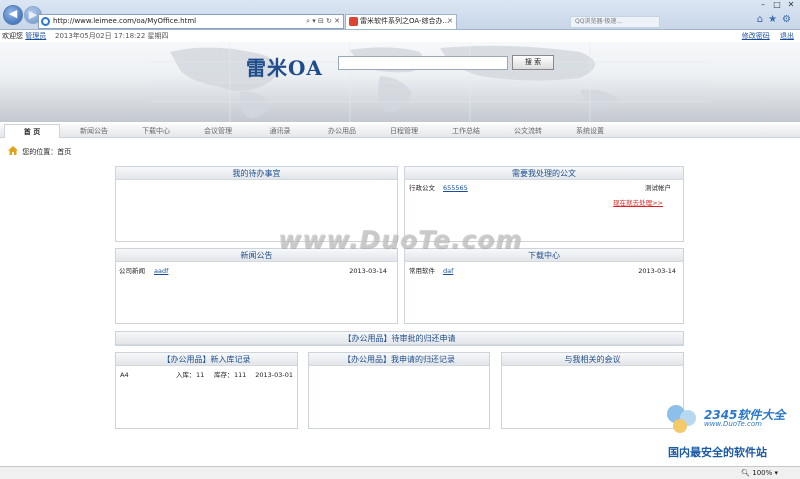  I want to click on logout-link: 退出, so click(787, 36).